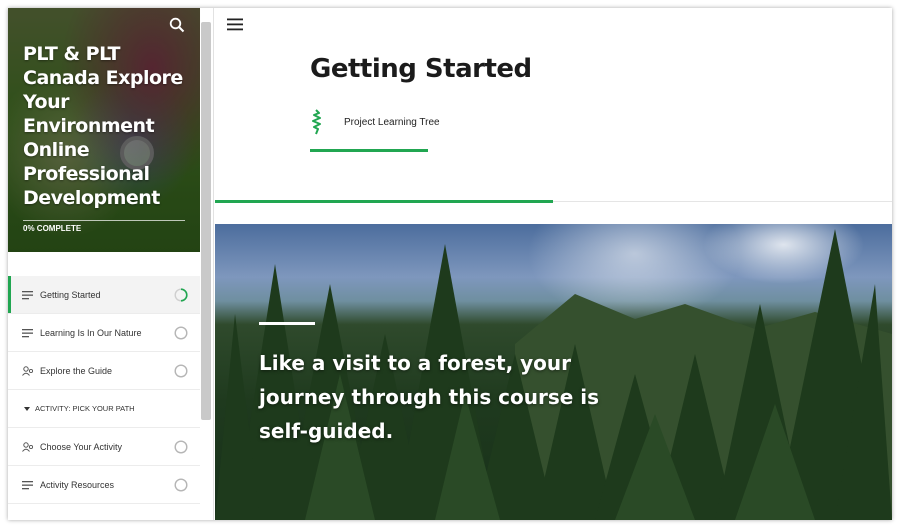 The width and height of the screenshot is (900, 527). Describe the element at coordinates (91, 332) in the screenshot. I see `nav-item-label: Learning Is In Our Nature` at that location.